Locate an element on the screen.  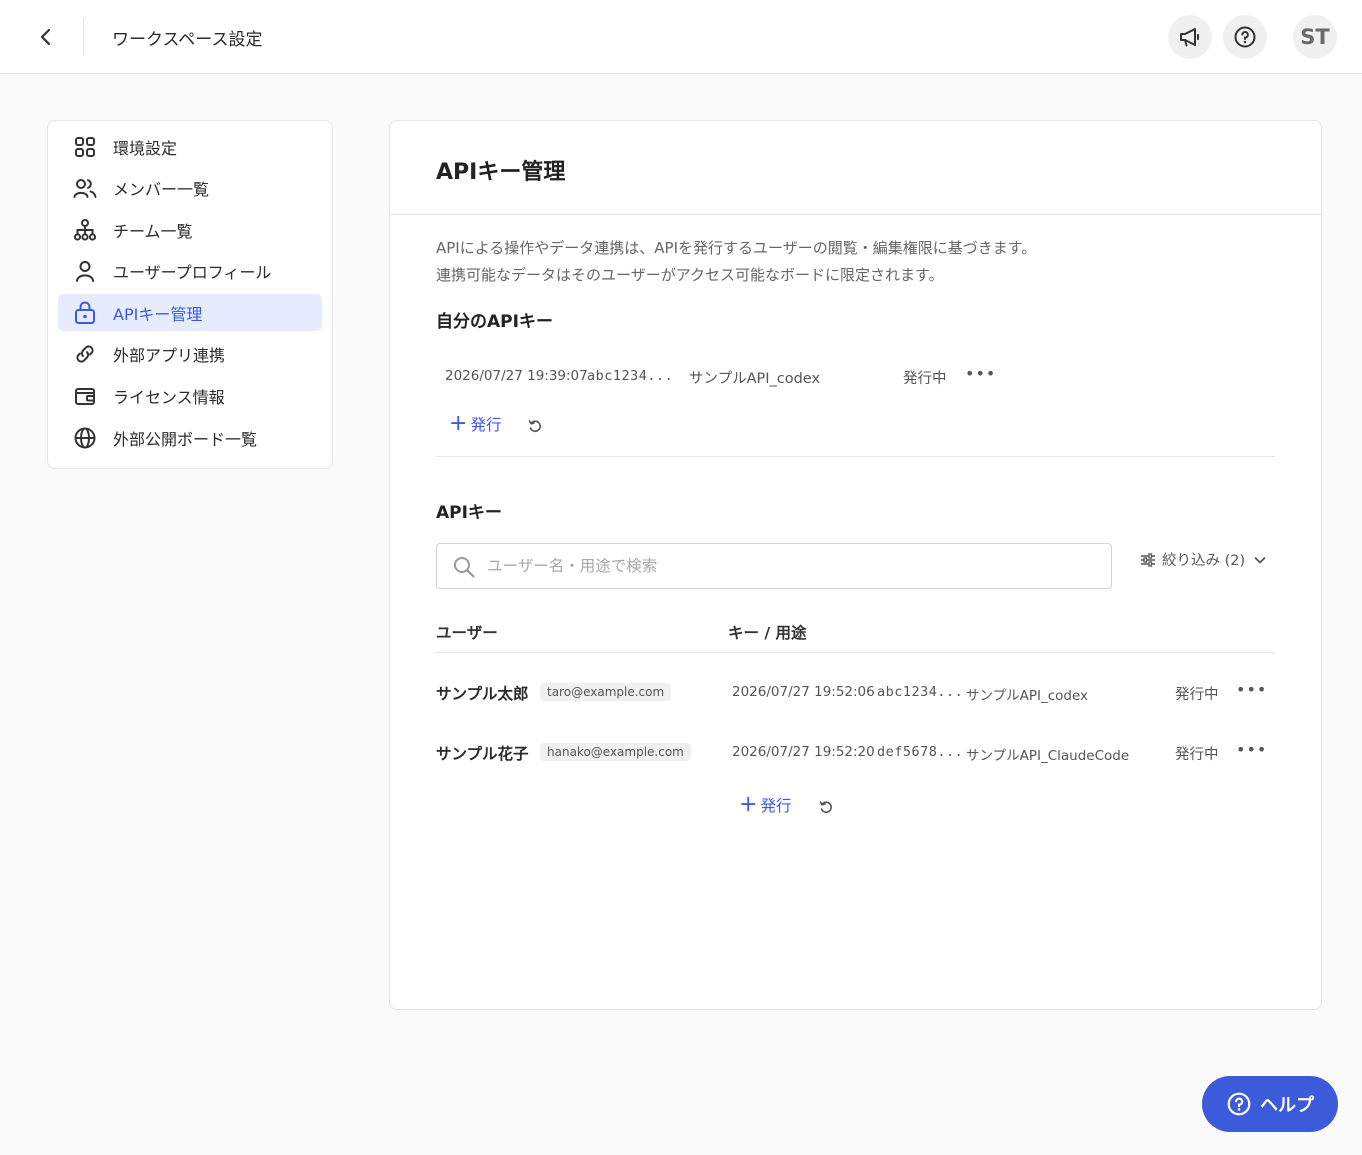
globe-icon is located at coordinates (85, 438).